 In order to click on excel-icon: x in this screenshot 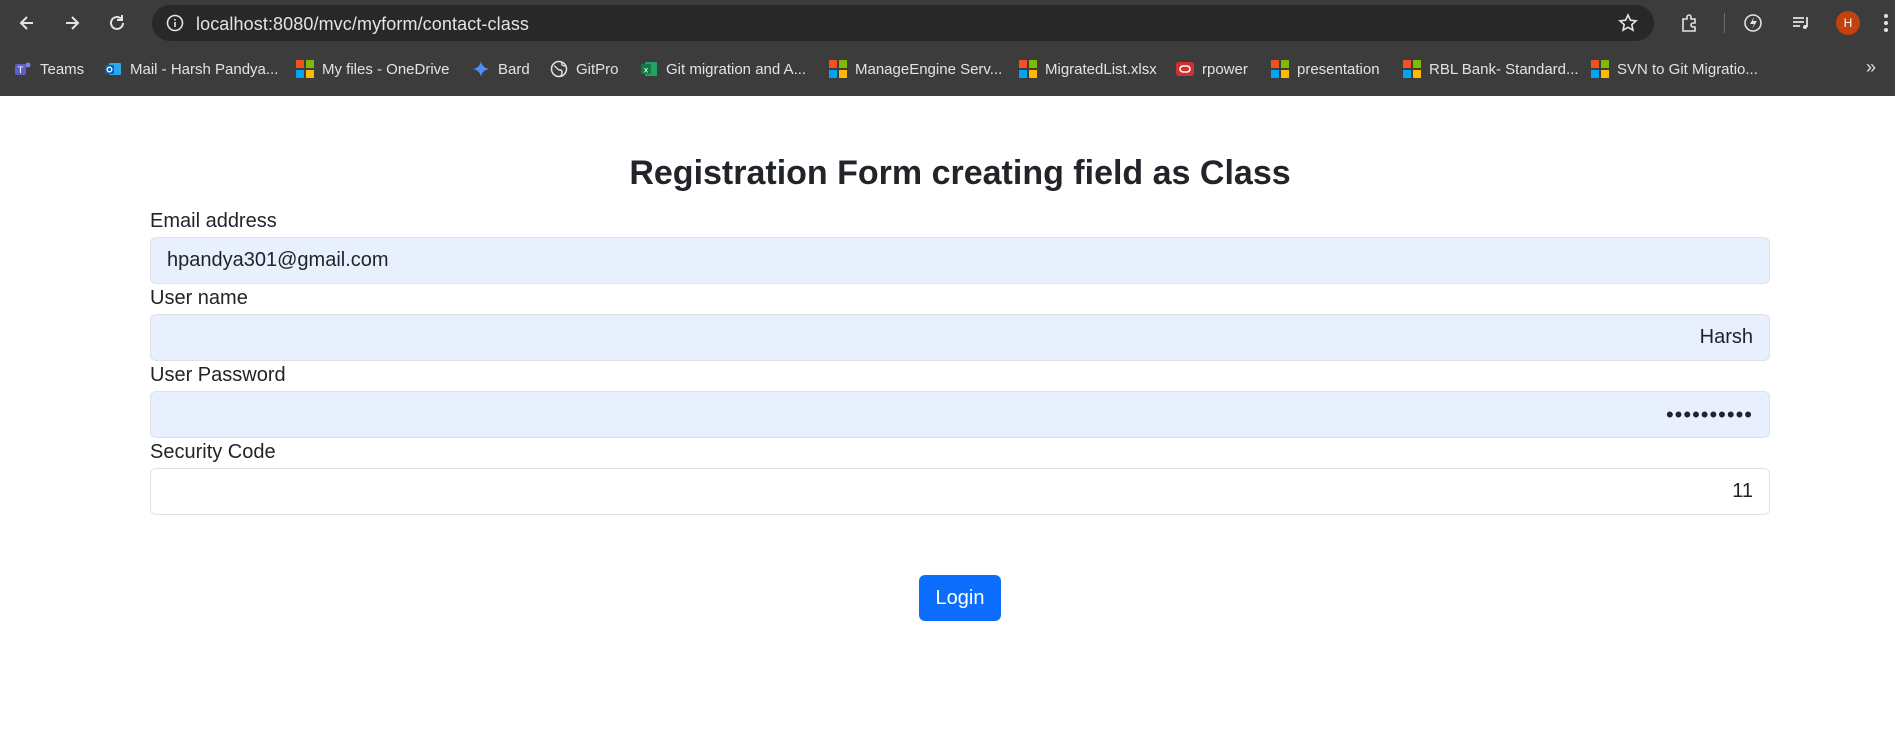, I will do `click(649, 69)`.